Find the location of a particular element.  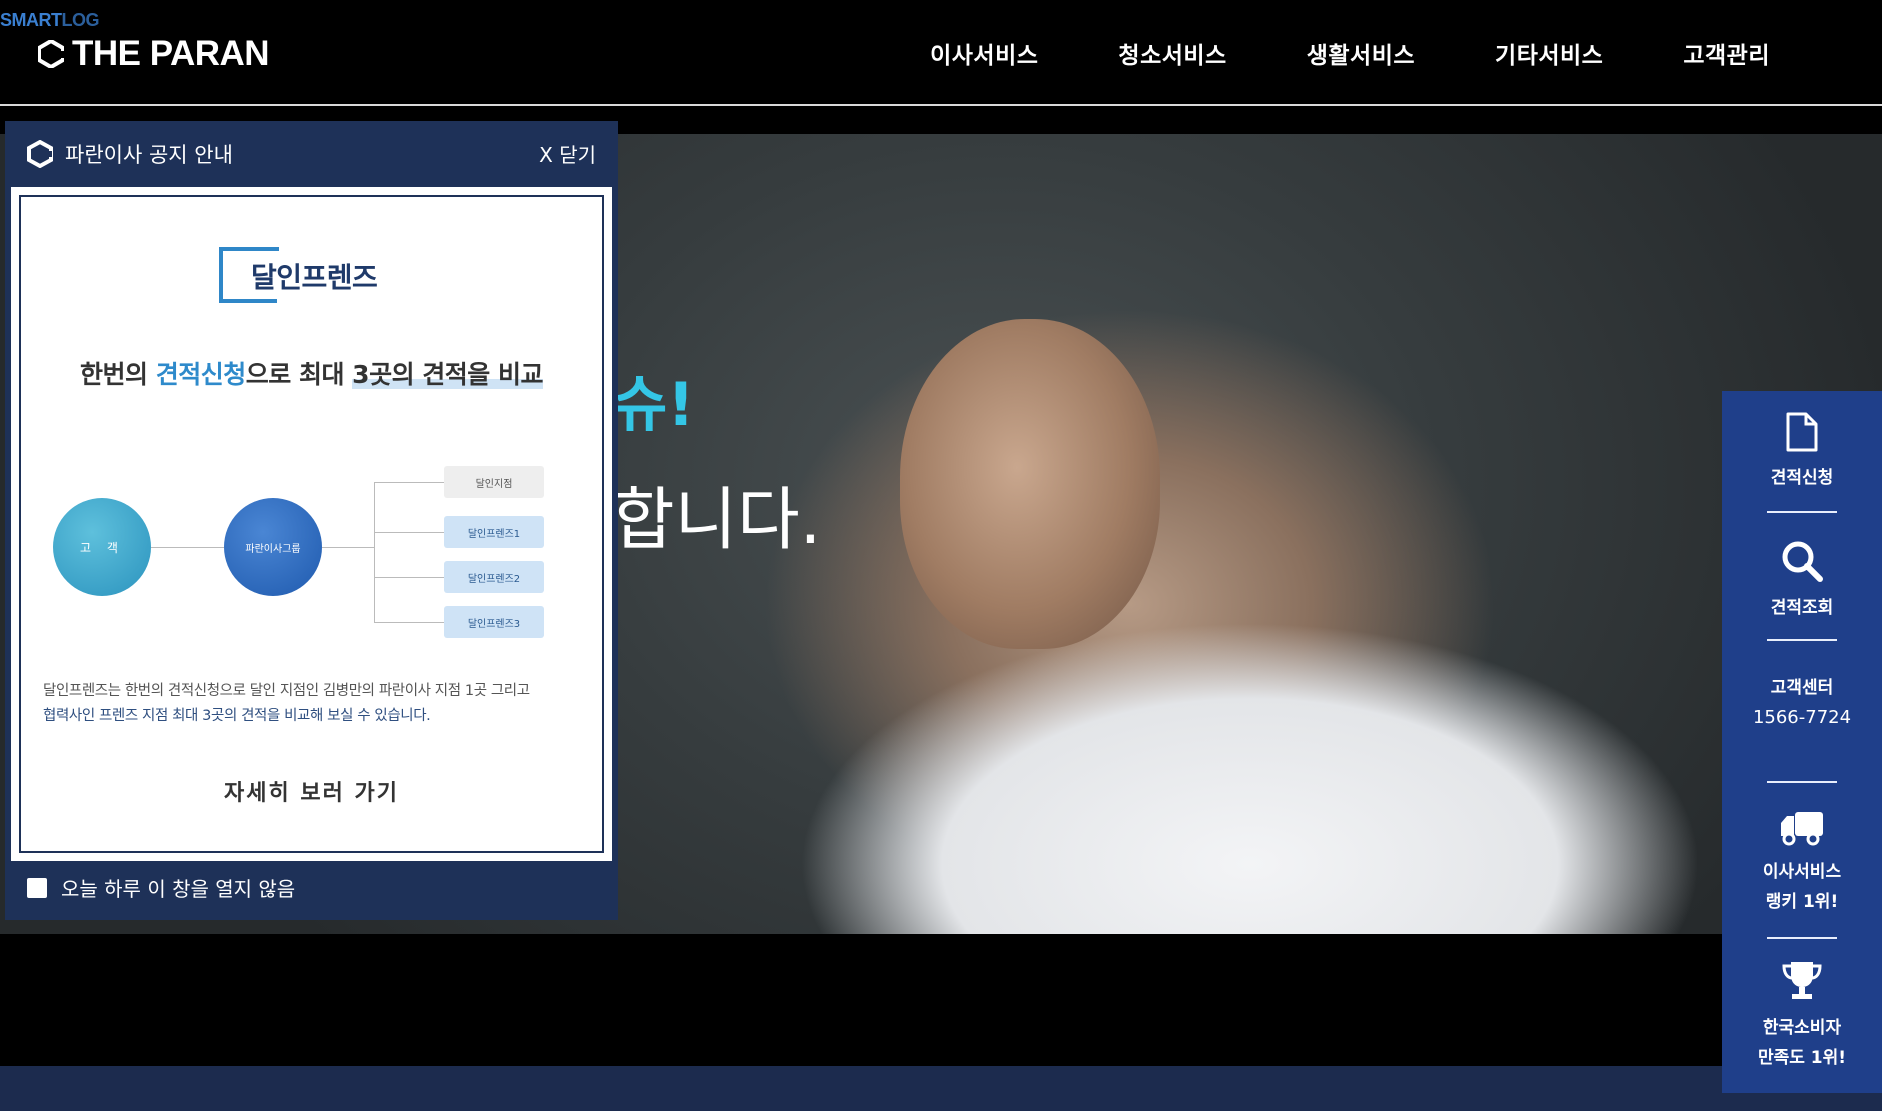

moving-rank-label-2: 랭키 1위! is located at coordinates (1802, 902).